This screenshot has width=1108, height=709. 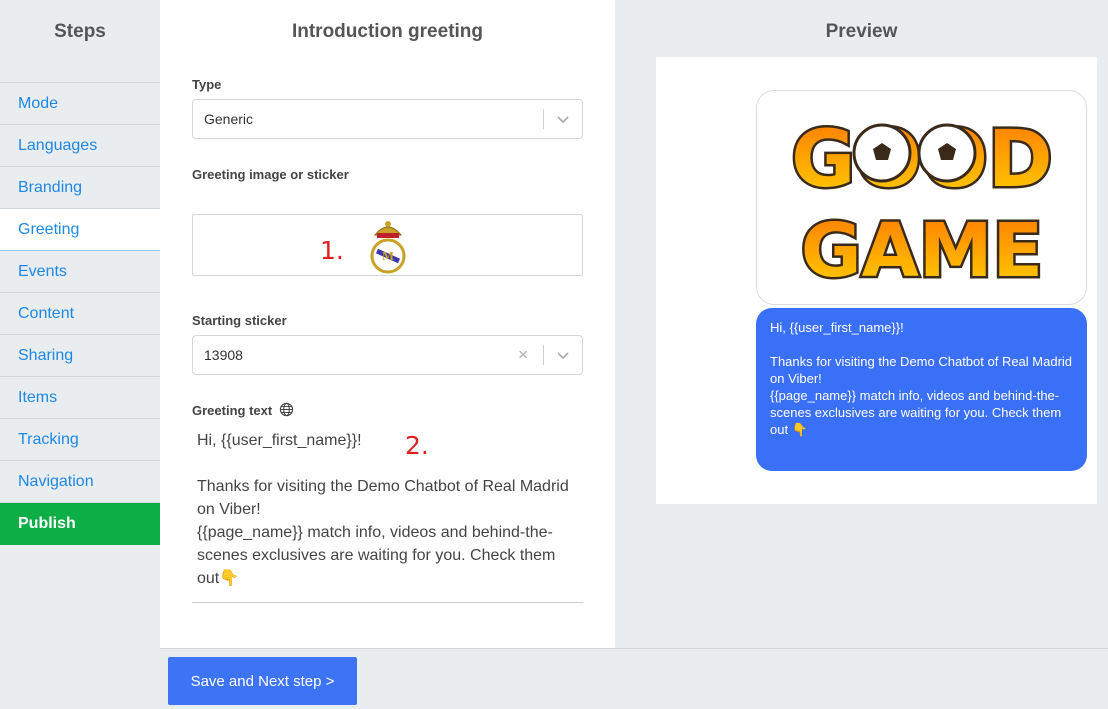 I want to click on good-game-sticker-image: GOOD GAME, so click(x=922, y=205).